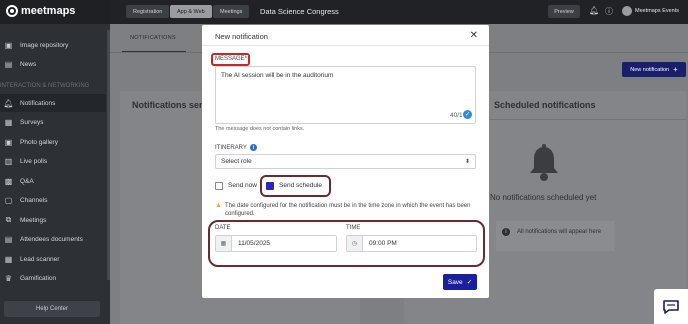 The image size is (688, 324). Describe the element at coordinates (53, 181) in the screenshot. I see `sidebar-item-qa: ▩ Q&A` at that location.